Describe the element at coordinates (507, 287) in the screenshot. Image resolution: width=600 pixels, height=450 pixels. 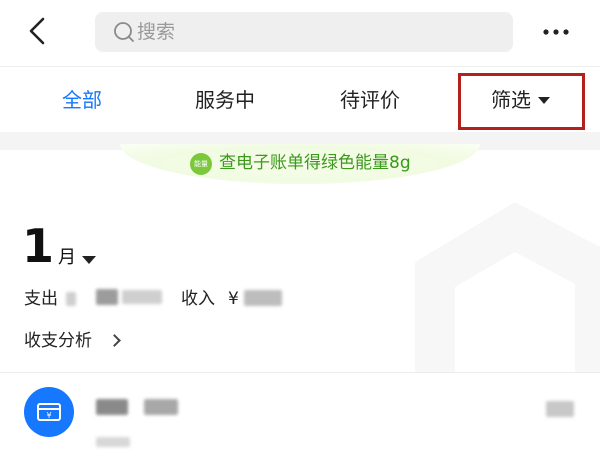
I see `house-watermark-icon` at that location.